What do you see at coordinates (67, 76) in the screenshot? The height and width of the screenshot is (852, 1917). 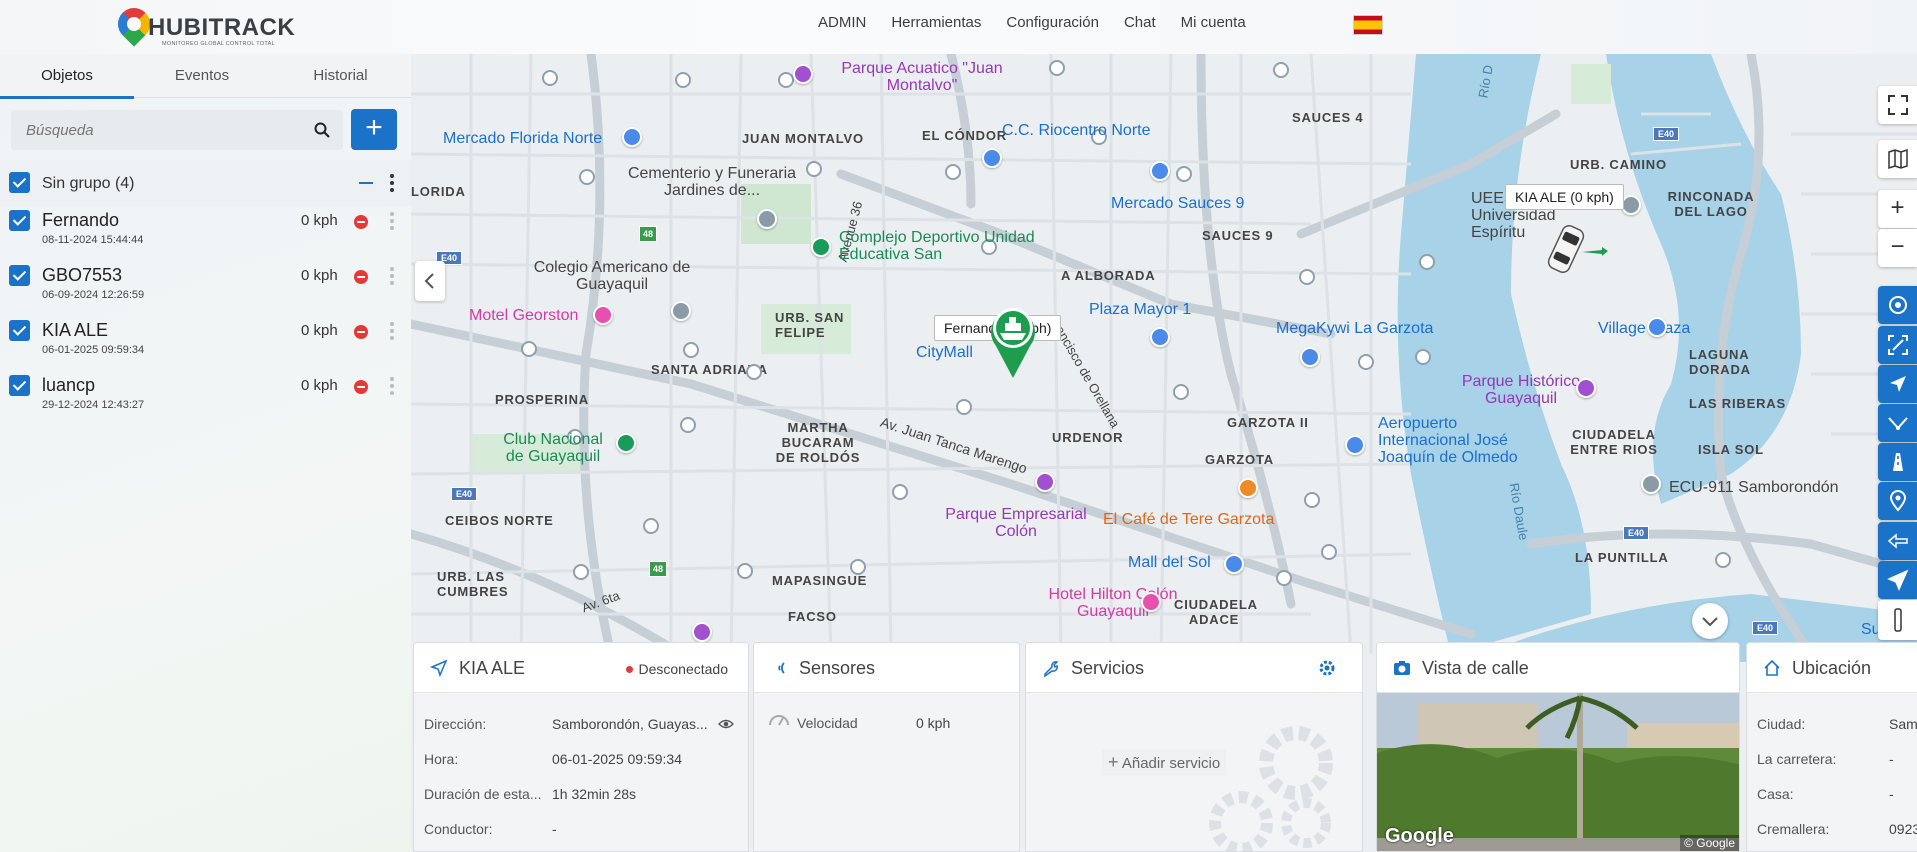 I see `tab-objetos: Objetos` at bounding box center [67, 76].